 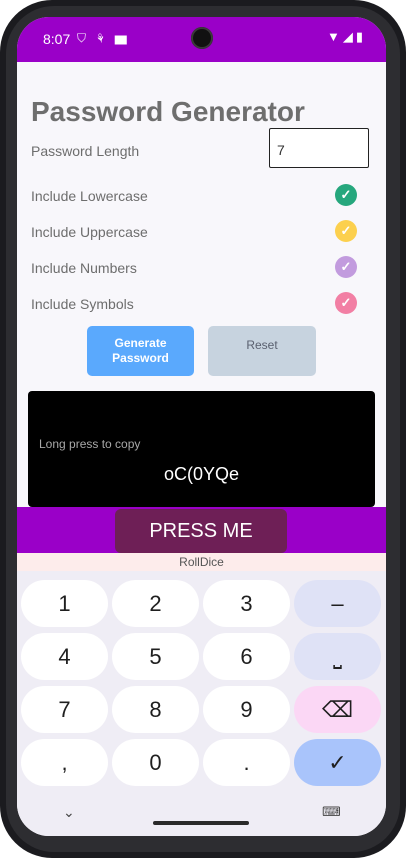 What do you see at coordinates (201, 823) in the screenshot?
I see `gesture-handle` at bounding box center [201, 823].